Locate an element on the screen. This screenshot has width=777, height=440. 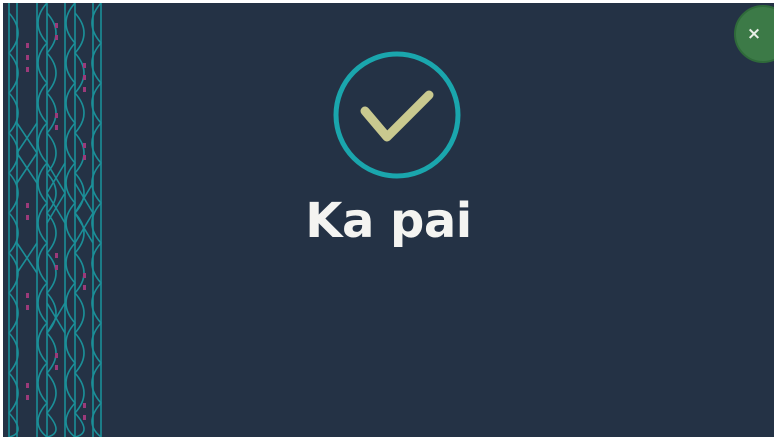
success-title: Ka pai is located at coordinates (388, 221).